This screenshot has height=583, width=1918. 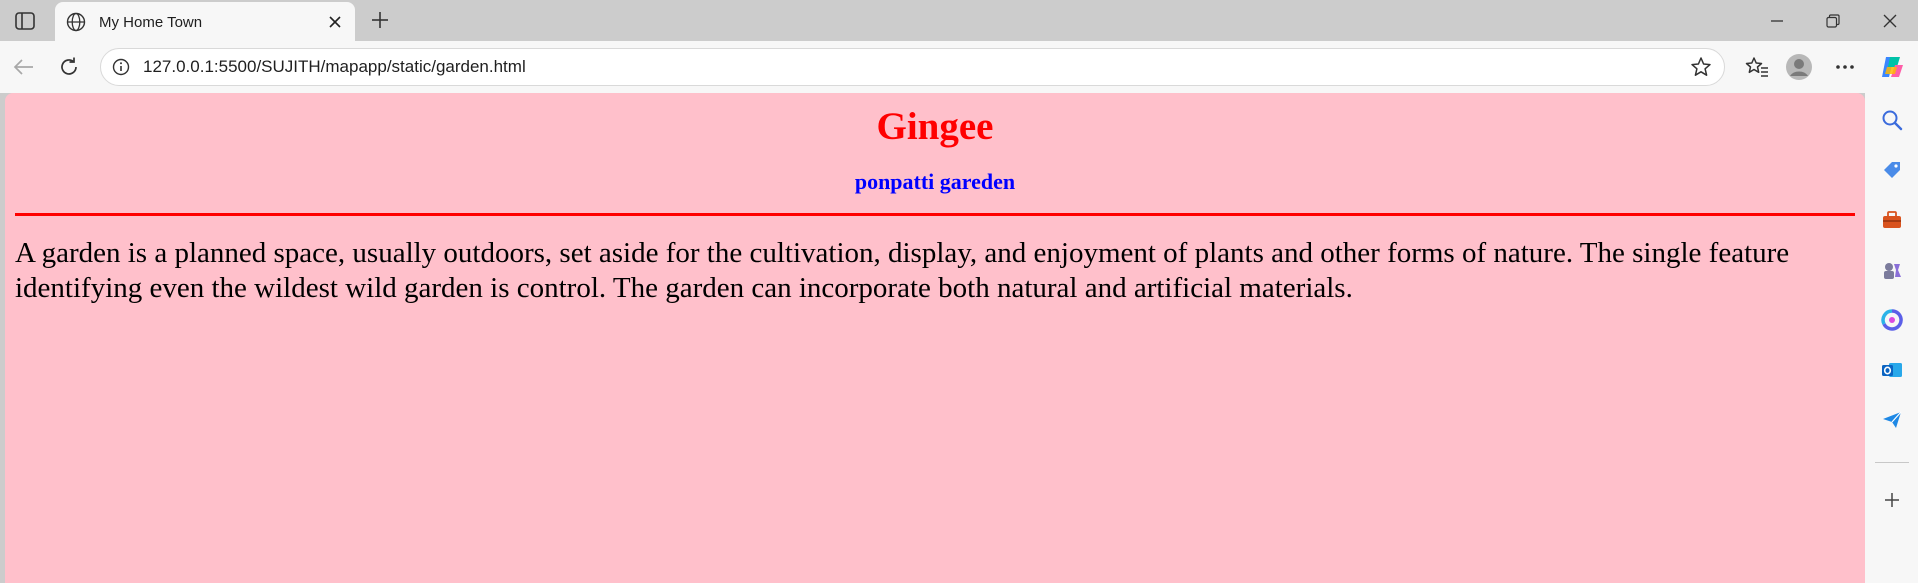 I want to click on more-icon, so click(x=1845, y=67).